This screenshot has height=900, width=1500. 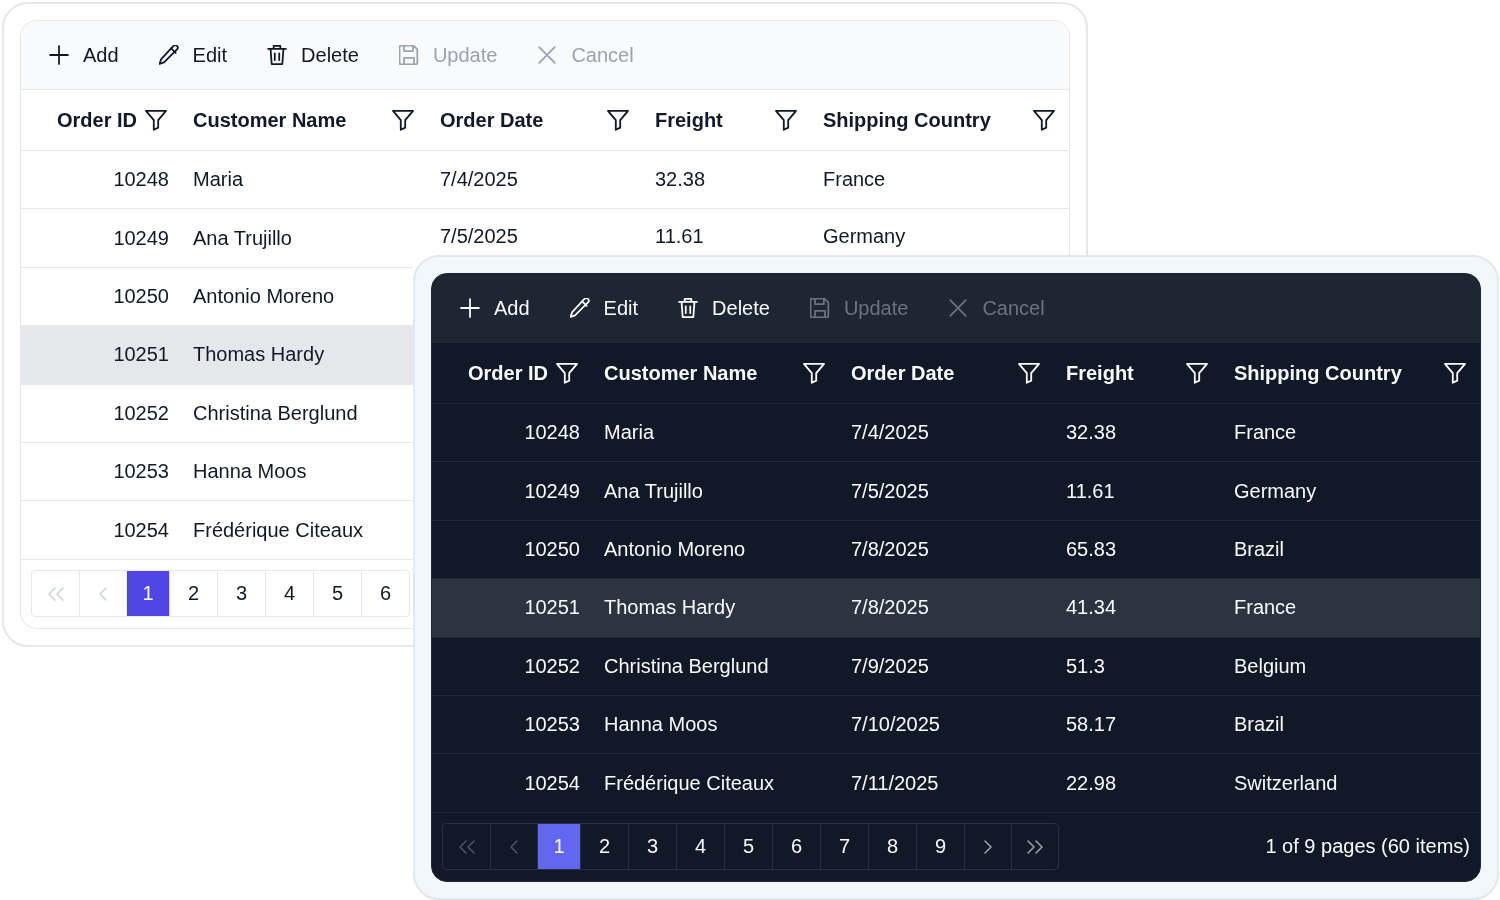 I want to click on page-button: 7, so click(x=844, y=847).